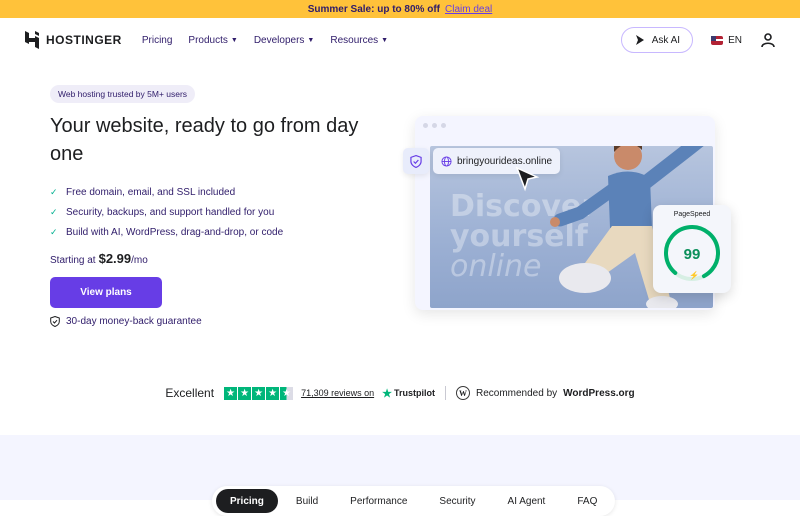 The width and height of the screenshot is (800, 516). I want to click on nav-item-resources: Resources ▼, so click(359, 40).